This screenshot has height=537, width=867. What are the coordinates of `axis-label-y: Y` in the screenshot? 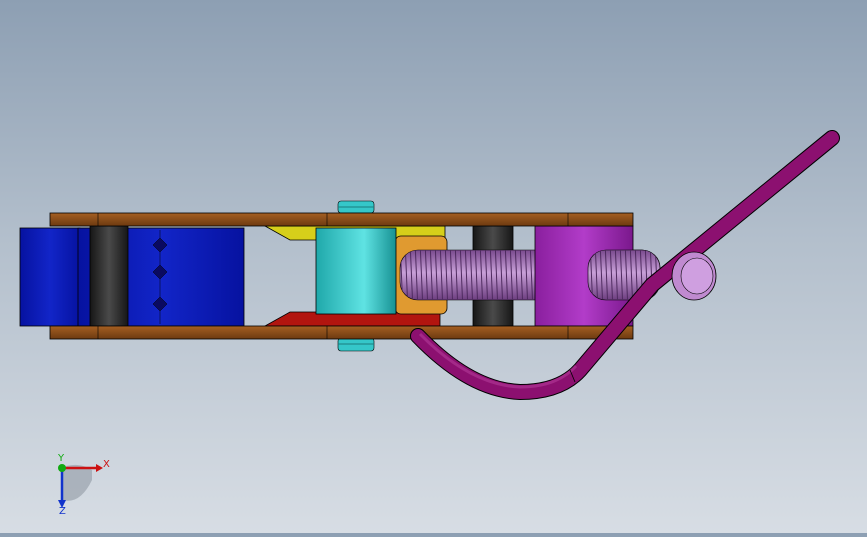 It's located at (61, 458).